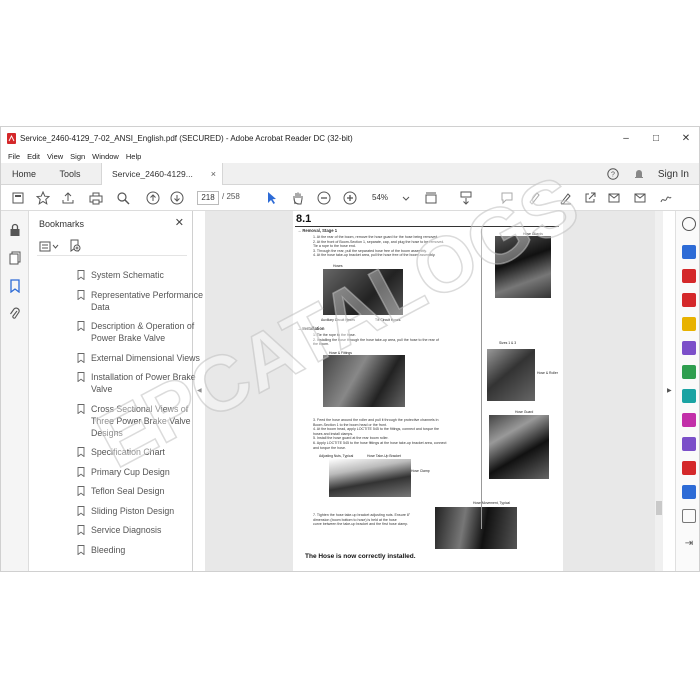  What do you see at coordinates (614, 198) in the screenshot?
I see `more-tools-icon` at bounding box center [614, 198].